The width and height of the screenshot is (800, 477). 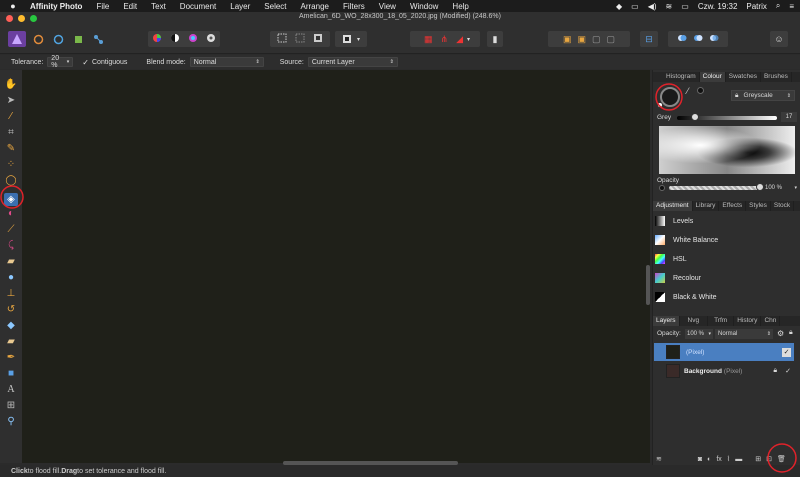 What do you see at coordinates (11, 180) in the screenshot?
I see `marquee-tool-icon: ◯` at bounding box center [11, 180].